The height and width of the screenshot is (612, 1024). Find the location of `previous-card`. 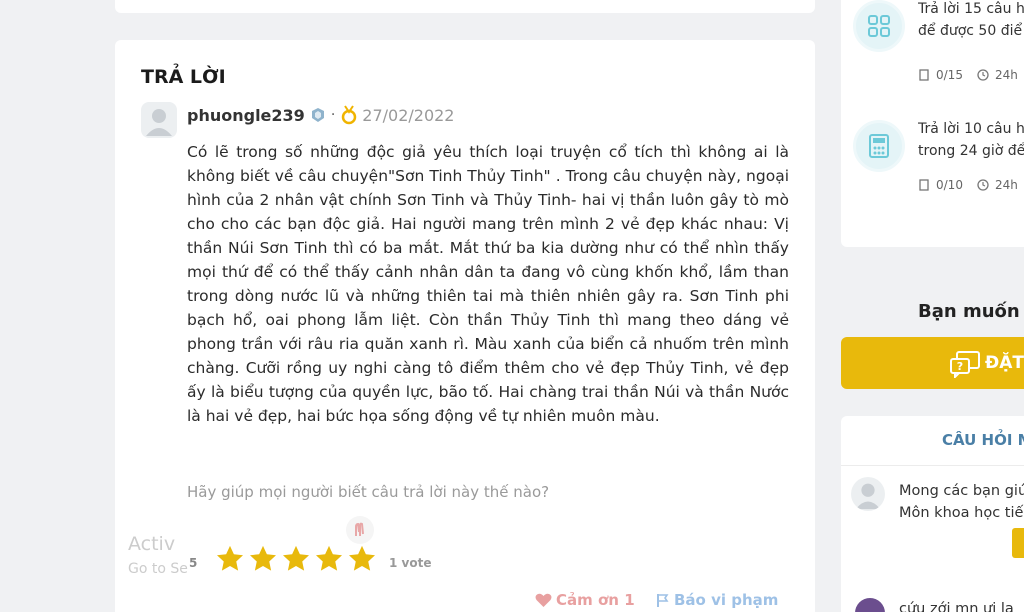

previous-card is located at coordinates (465, 6).